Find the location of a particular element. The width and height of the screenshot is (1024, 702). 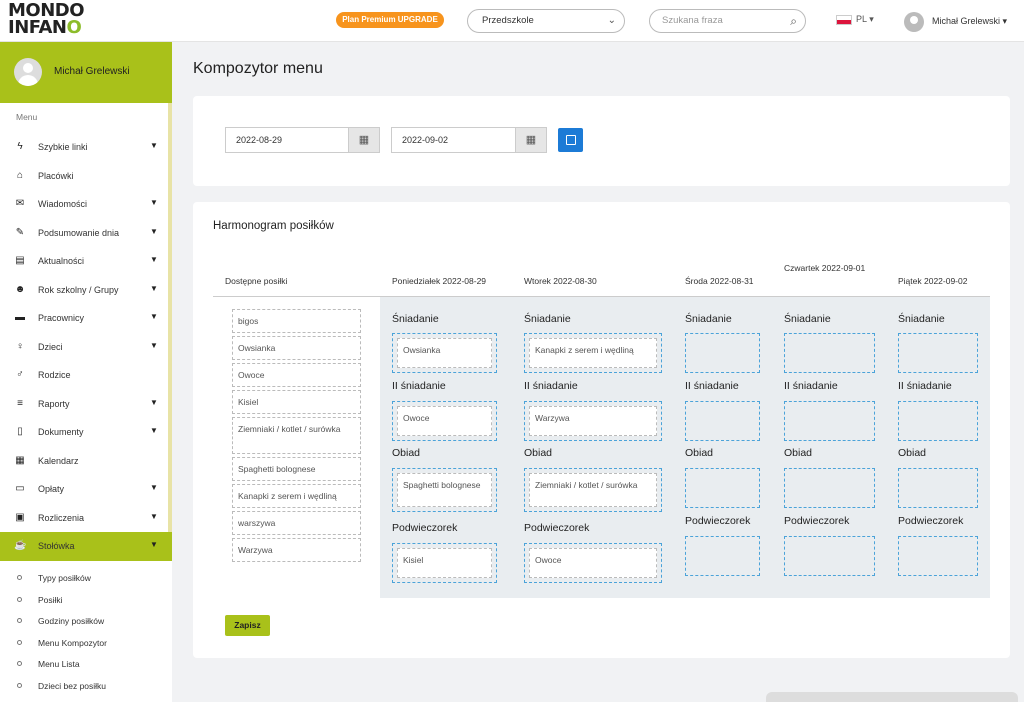

child-icon: ♀ is located at coordinates (20, 346).